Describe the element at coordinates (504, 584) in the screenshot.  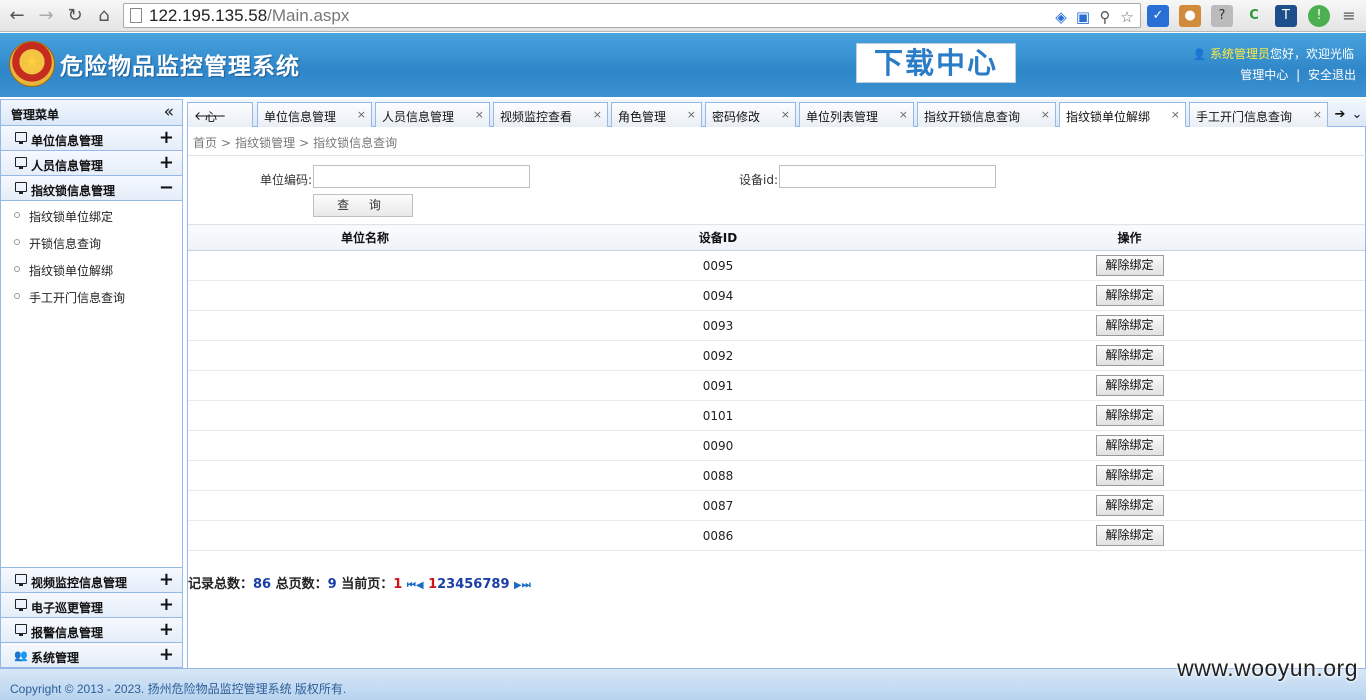
I see `page-link: 9` at that location.